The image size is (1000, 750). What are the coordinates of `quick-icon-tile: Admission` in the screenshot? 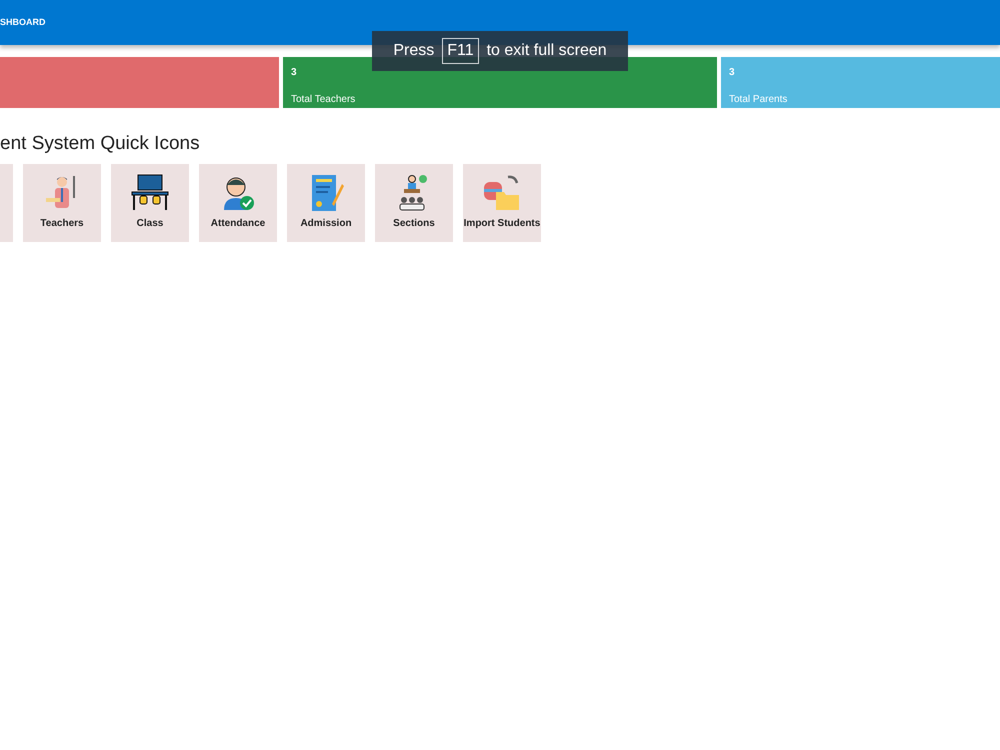 It's located at (326, 203).